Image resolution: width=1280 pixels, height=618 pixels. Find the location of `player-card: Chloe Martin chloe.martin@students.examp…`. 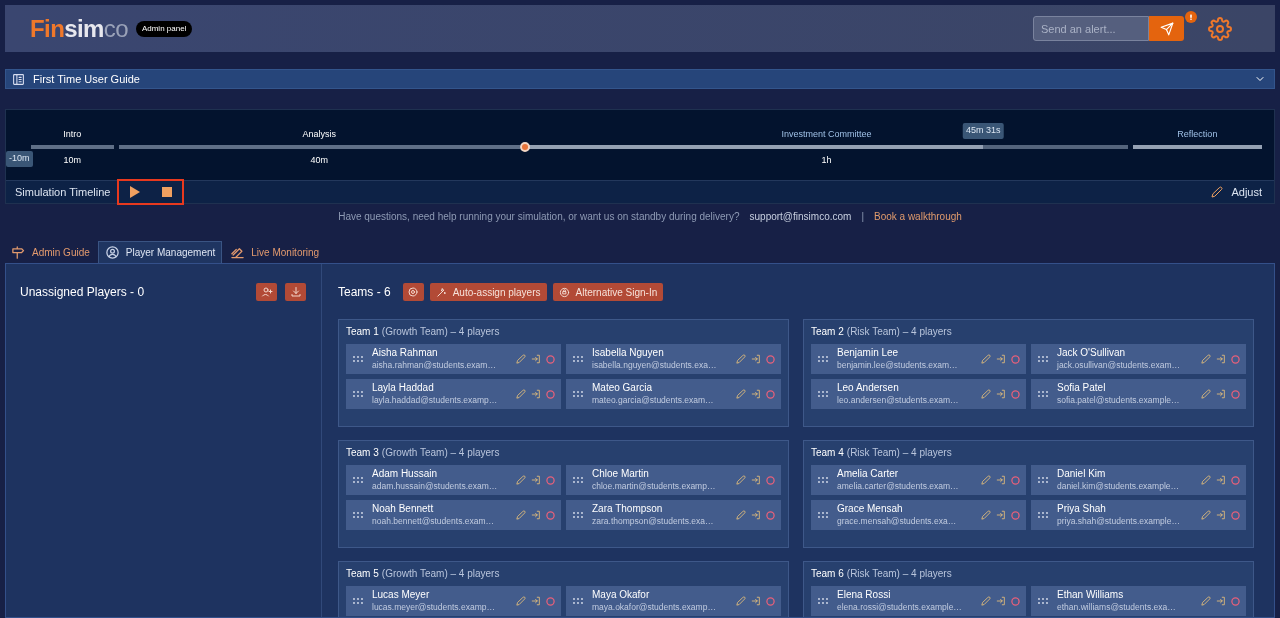

player-card: Chloe Martin chloe.martin@students.examp… is located at coordinates (673, 480).